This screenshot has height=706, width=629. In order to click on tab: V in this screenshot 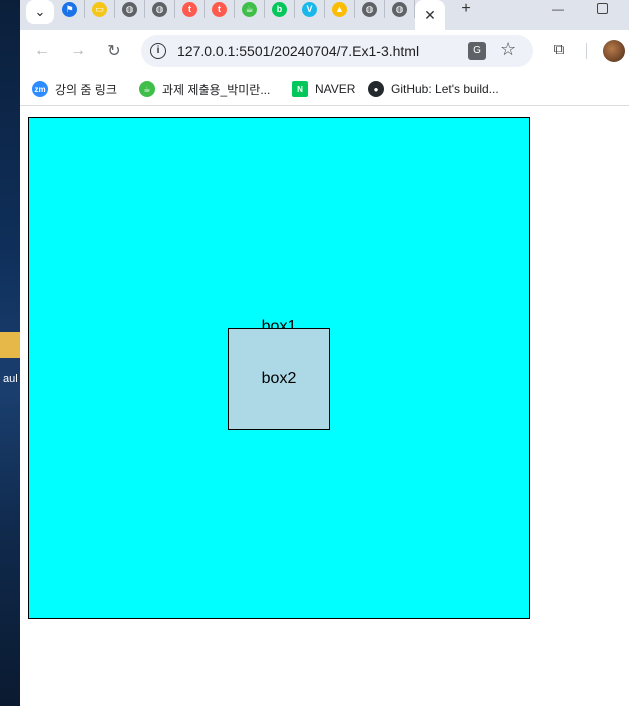, I will do `click(310, 9)`.